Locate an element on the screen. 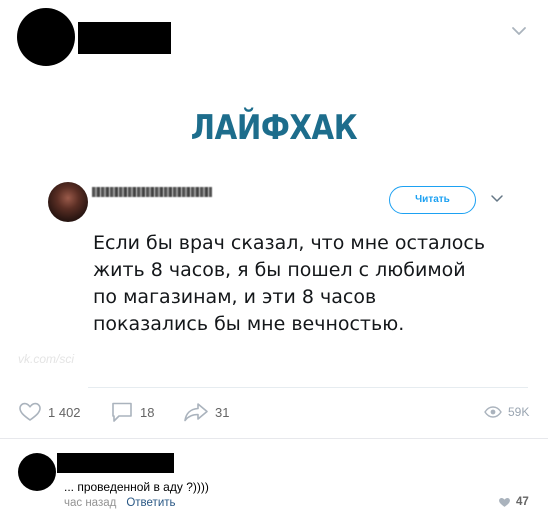  like-button: 1 402 is located at coordinates (49, 412).